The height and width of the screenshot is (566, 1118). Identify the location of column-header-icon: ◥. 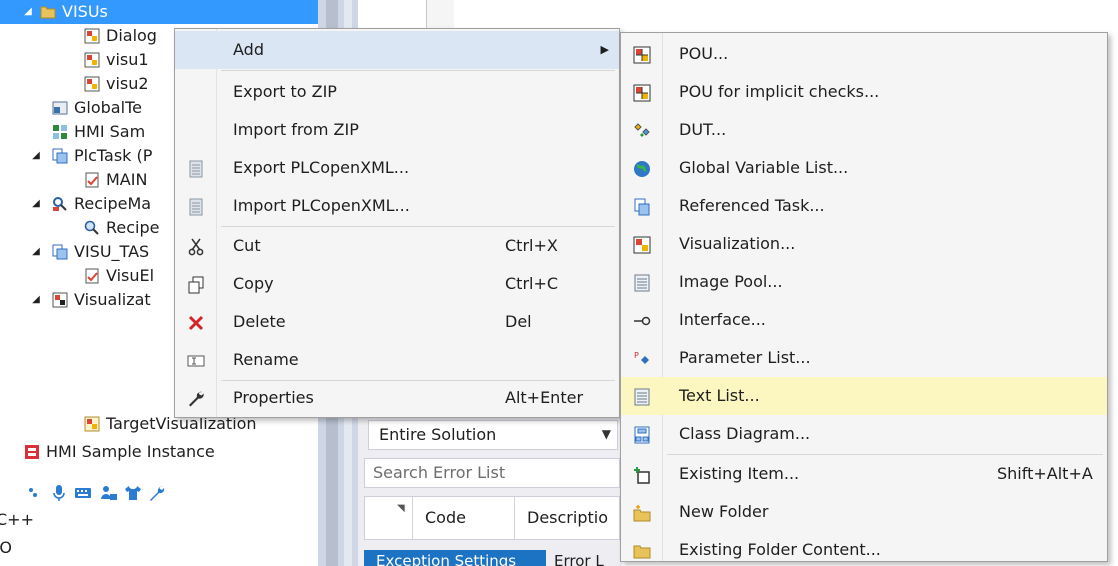
(389, 518).